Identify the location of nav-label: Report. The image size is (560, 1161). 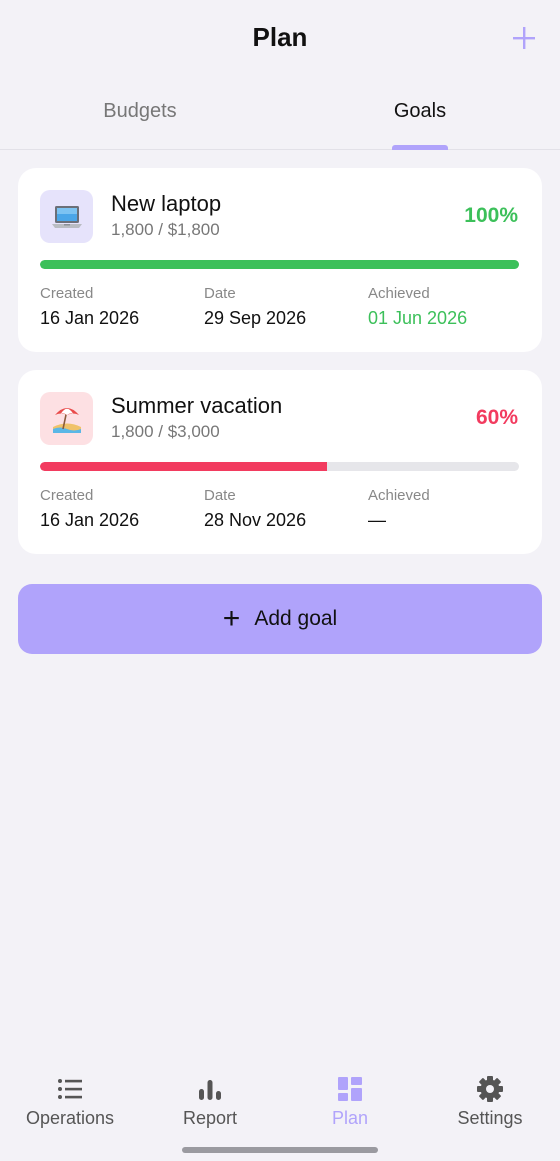
(210, 1118).